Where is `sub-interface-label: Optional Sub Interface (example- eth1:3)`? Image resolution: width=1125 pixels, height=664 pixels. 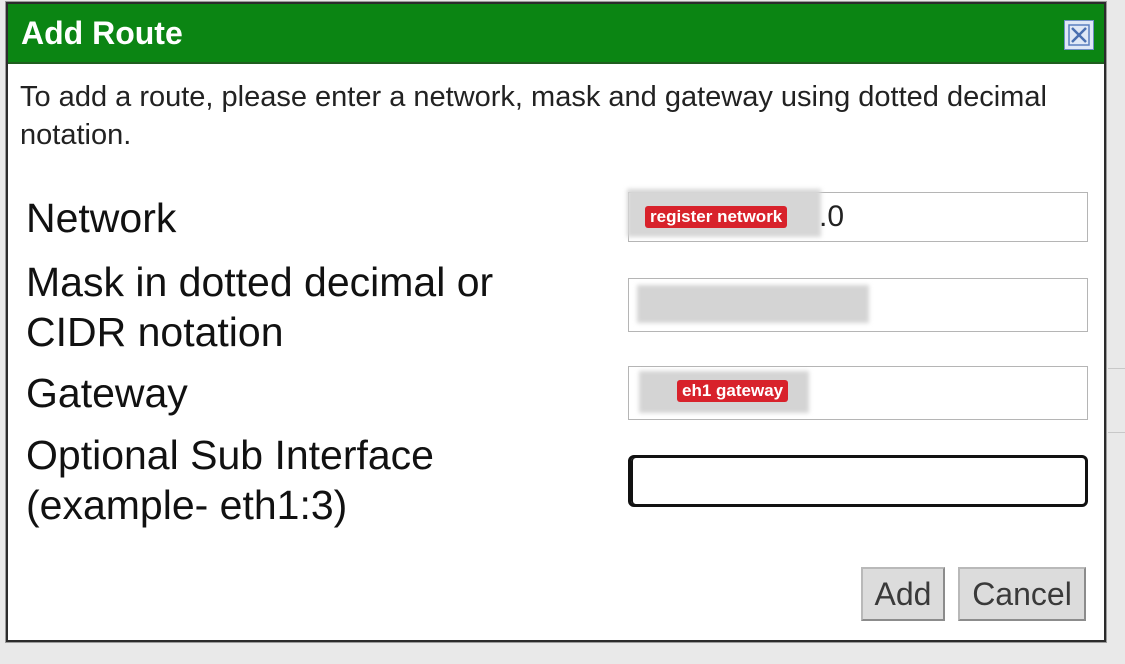 sub-interface-label: Optional Sub Interface (example- eth1:3) is located at coordinates (230, 480).